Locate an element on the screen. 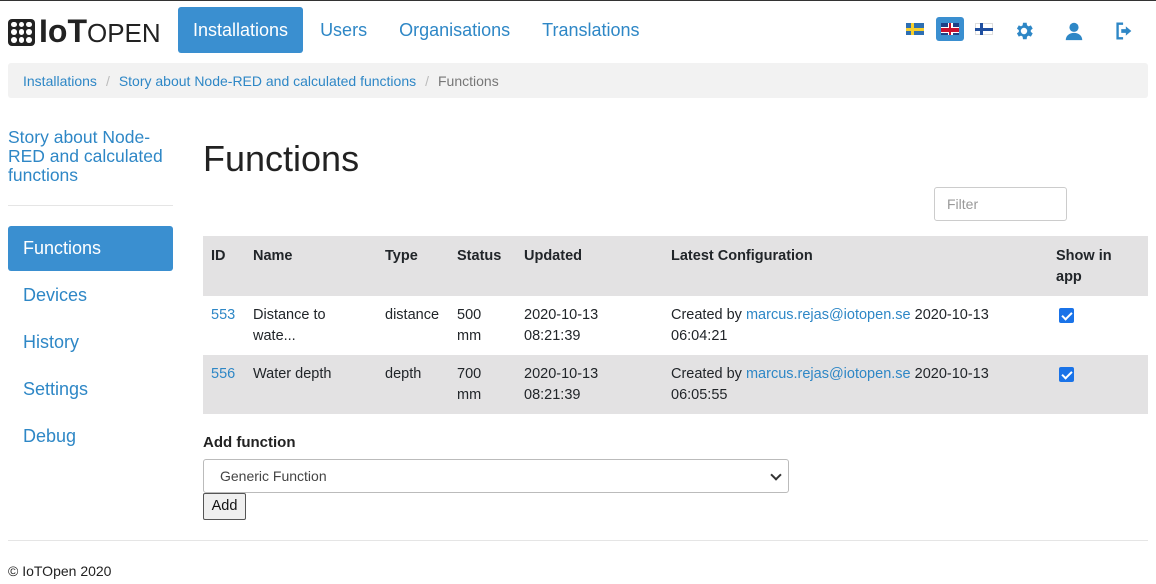 The image size is (1156, 584). column-header-updated: Updated is located at coordinates (589, 266).